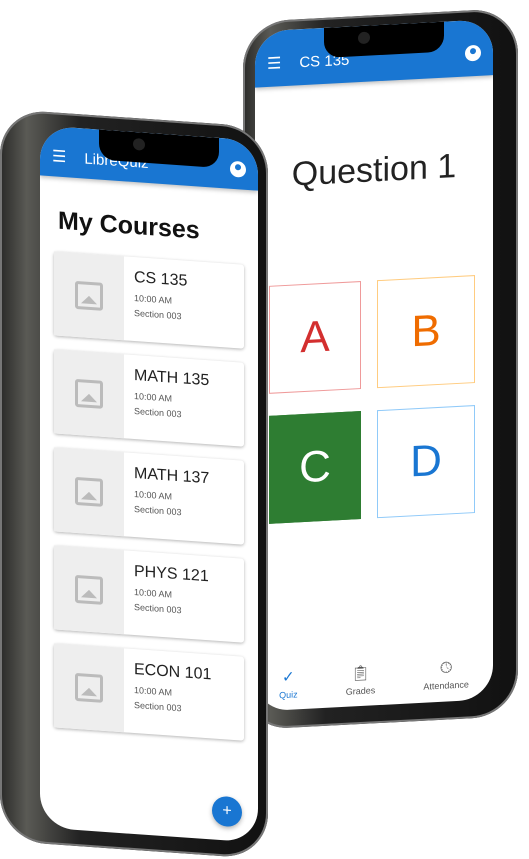 Image resolution: width=529 pixels, height=859 pixels. Describe the element at coordinates (315, 337) in the screenshot. I see `answer-a-button: A` at that location.